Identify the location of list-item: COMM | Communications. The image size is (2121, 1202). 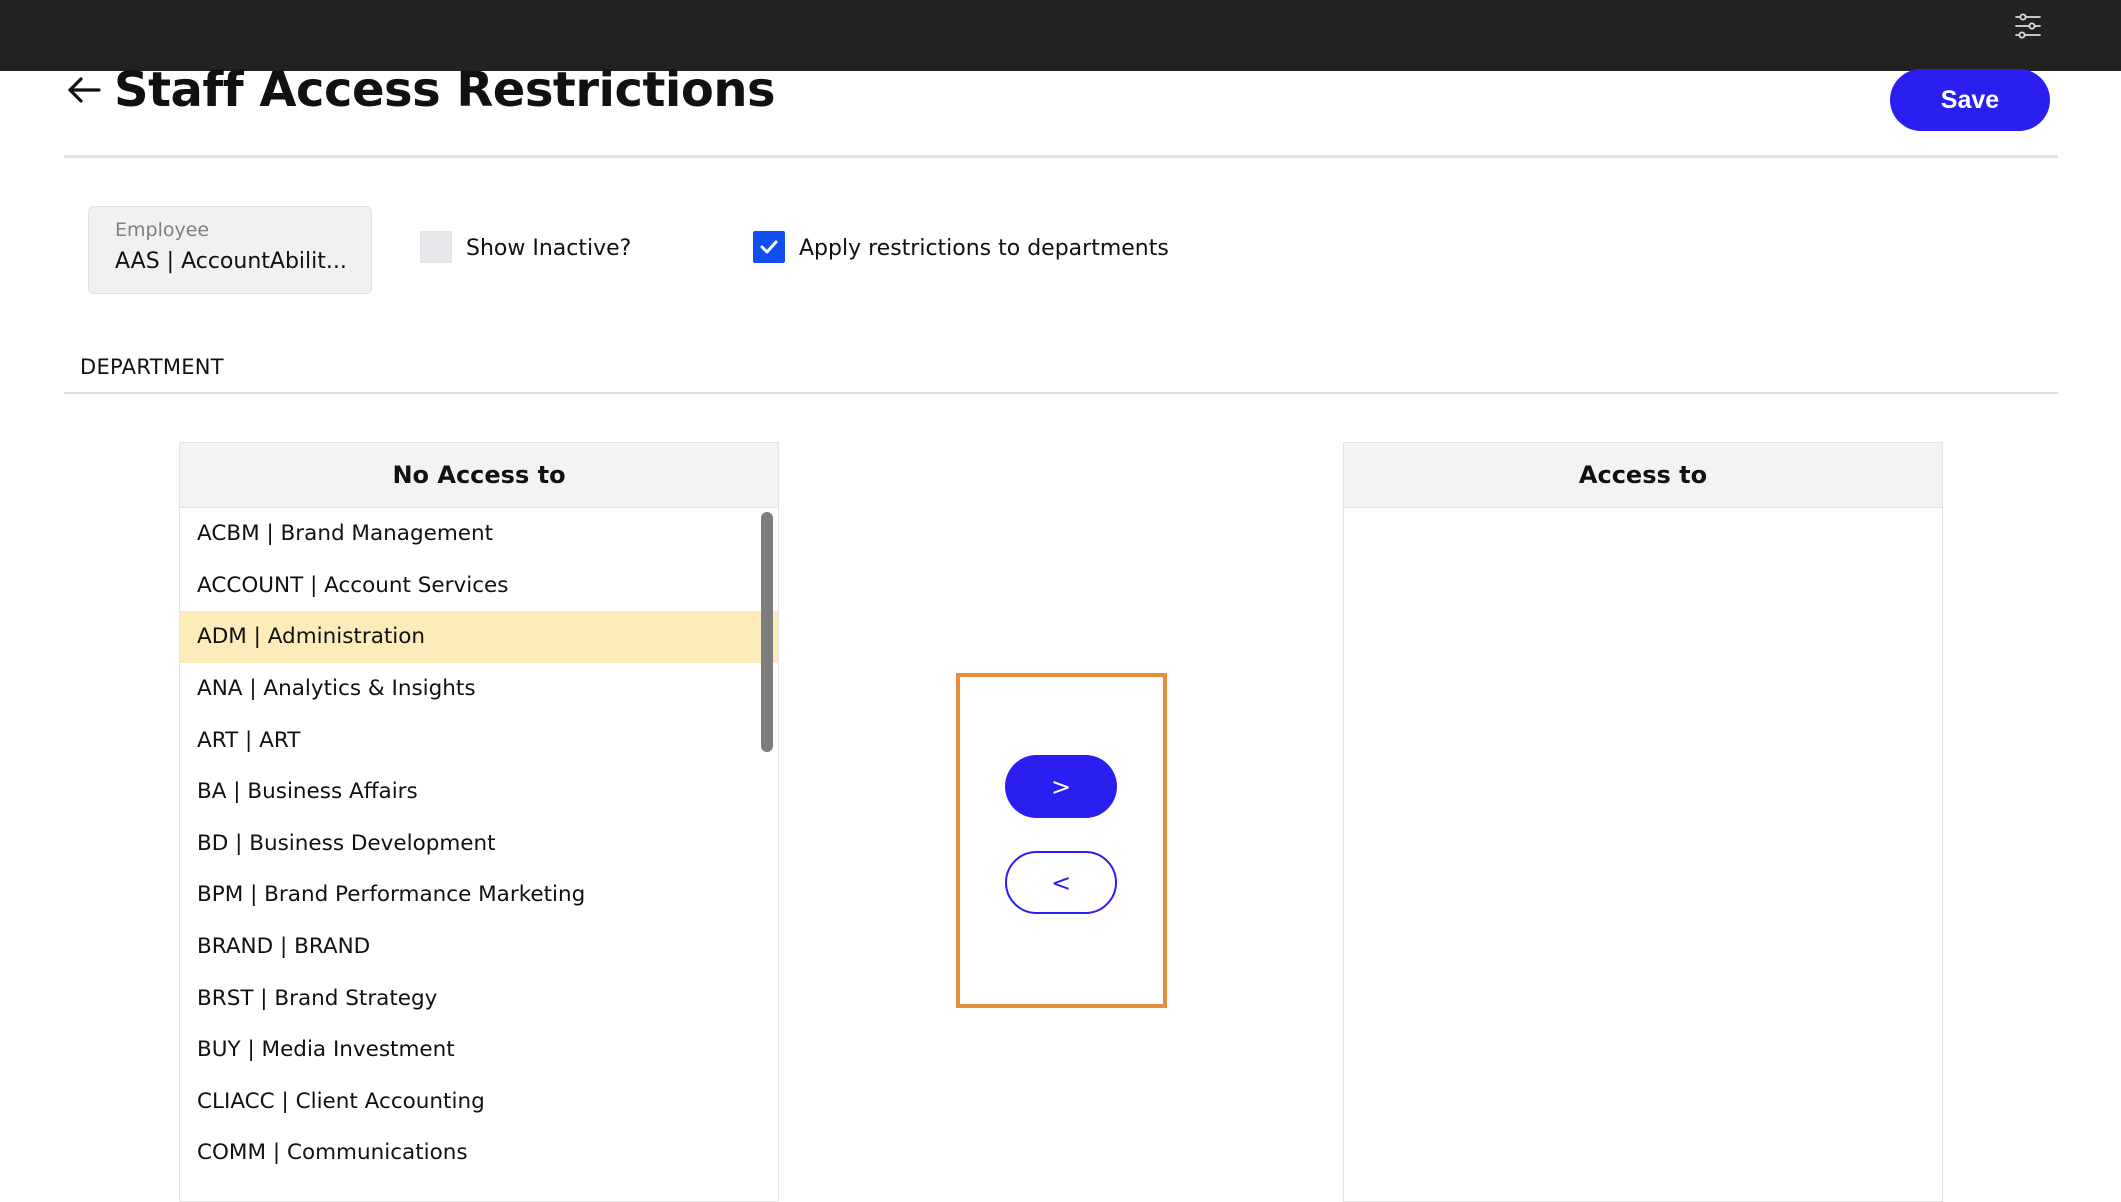
(479, 1153).